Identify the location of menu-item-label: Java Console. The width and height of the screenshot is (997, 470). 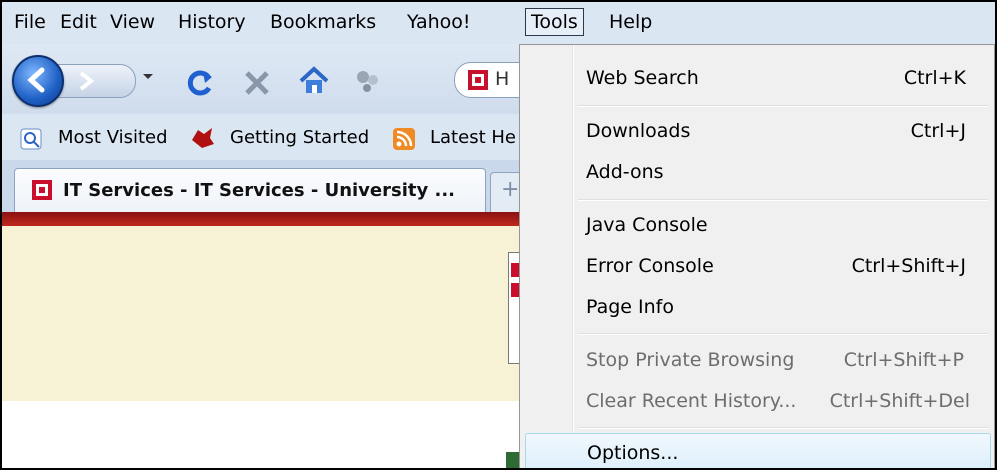
(647, 225).